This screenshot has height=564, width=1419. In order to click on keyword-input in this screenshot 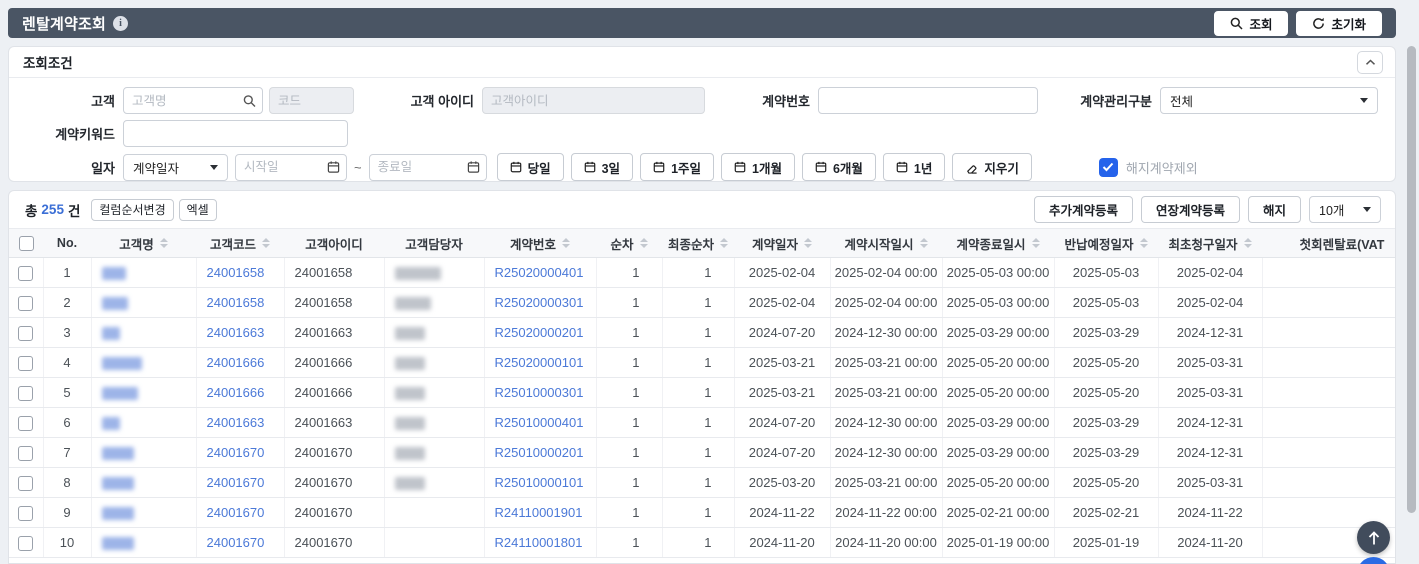, I will do `click(235, 133)`.